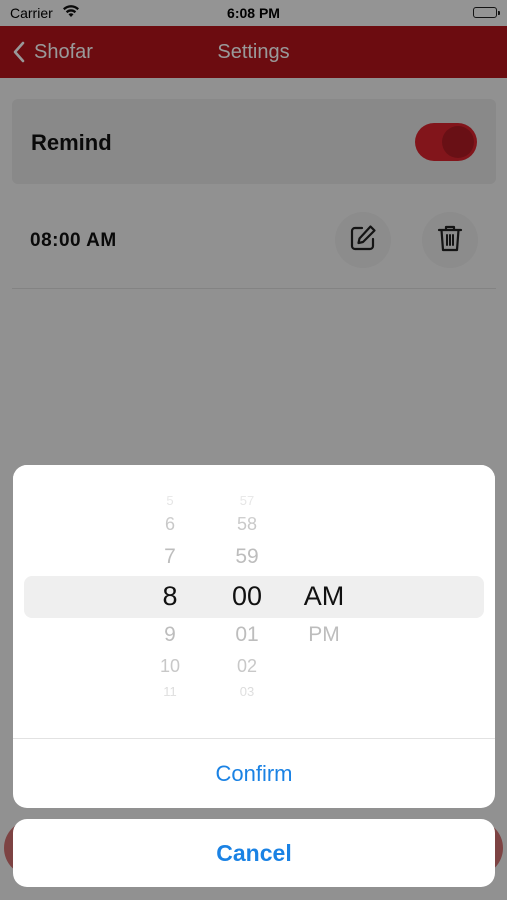 The height and width of the screenshot is (900, 507). Describe the element at coordinates (324, 596) in the screenshot. I see `period-selected: AM` at that location.